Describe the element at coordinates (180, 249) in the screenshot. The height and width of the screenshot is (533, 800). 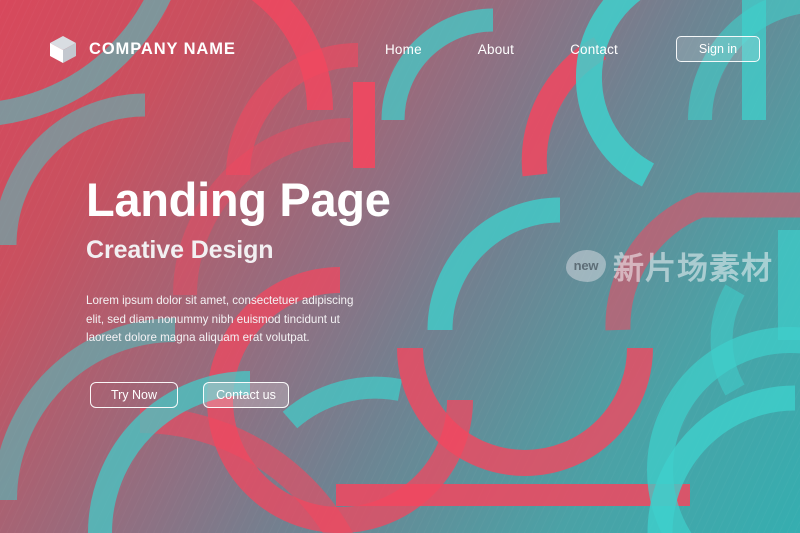
I see `page-subtitle: Creative Design` at that location.